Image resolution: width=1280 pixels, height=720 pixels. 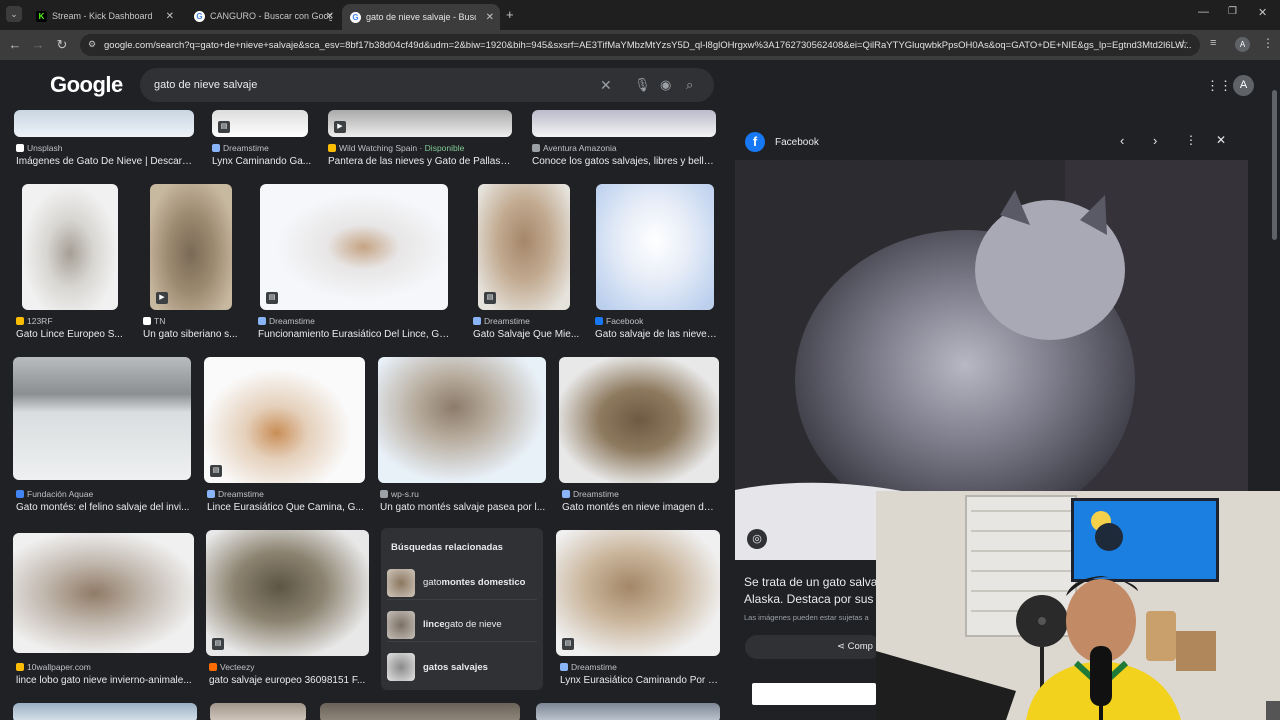 I want to click on related-thumbnail, so click(x=401, y=667).